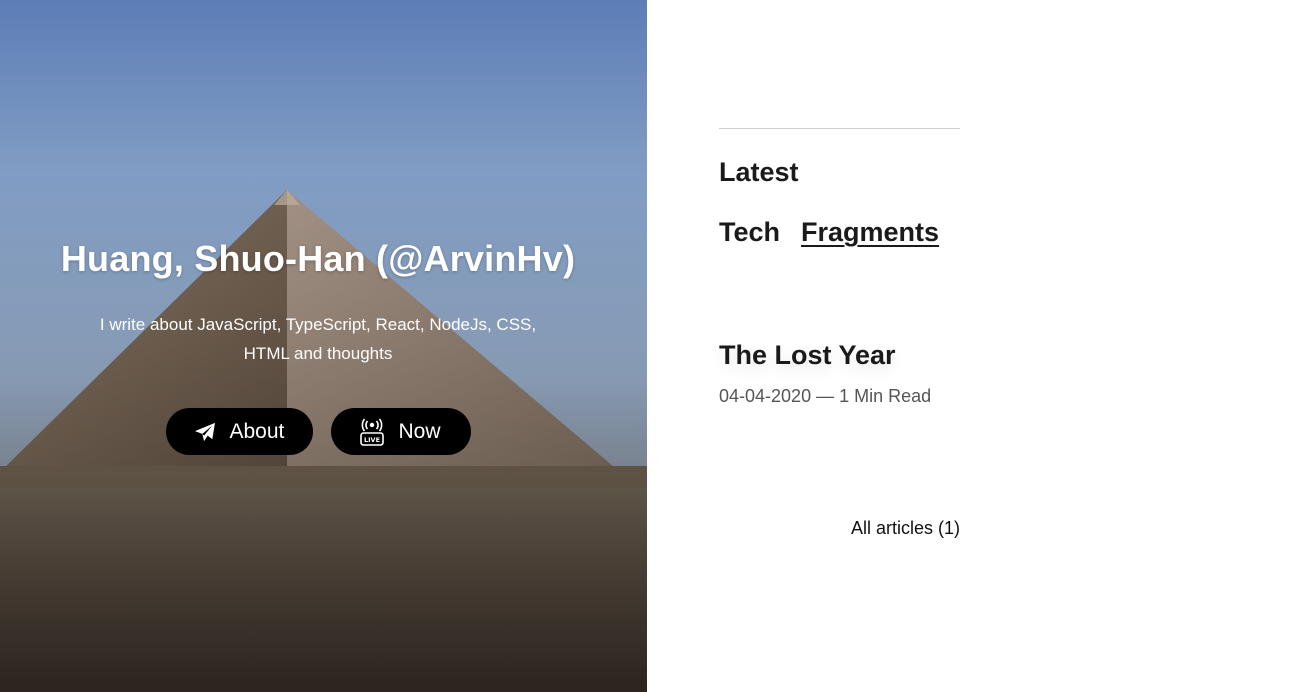  What do you see at coordinates (849, 355) in the screenshot?
I see `article-title-link: The Lost Year` at bounding box center [849, 355].